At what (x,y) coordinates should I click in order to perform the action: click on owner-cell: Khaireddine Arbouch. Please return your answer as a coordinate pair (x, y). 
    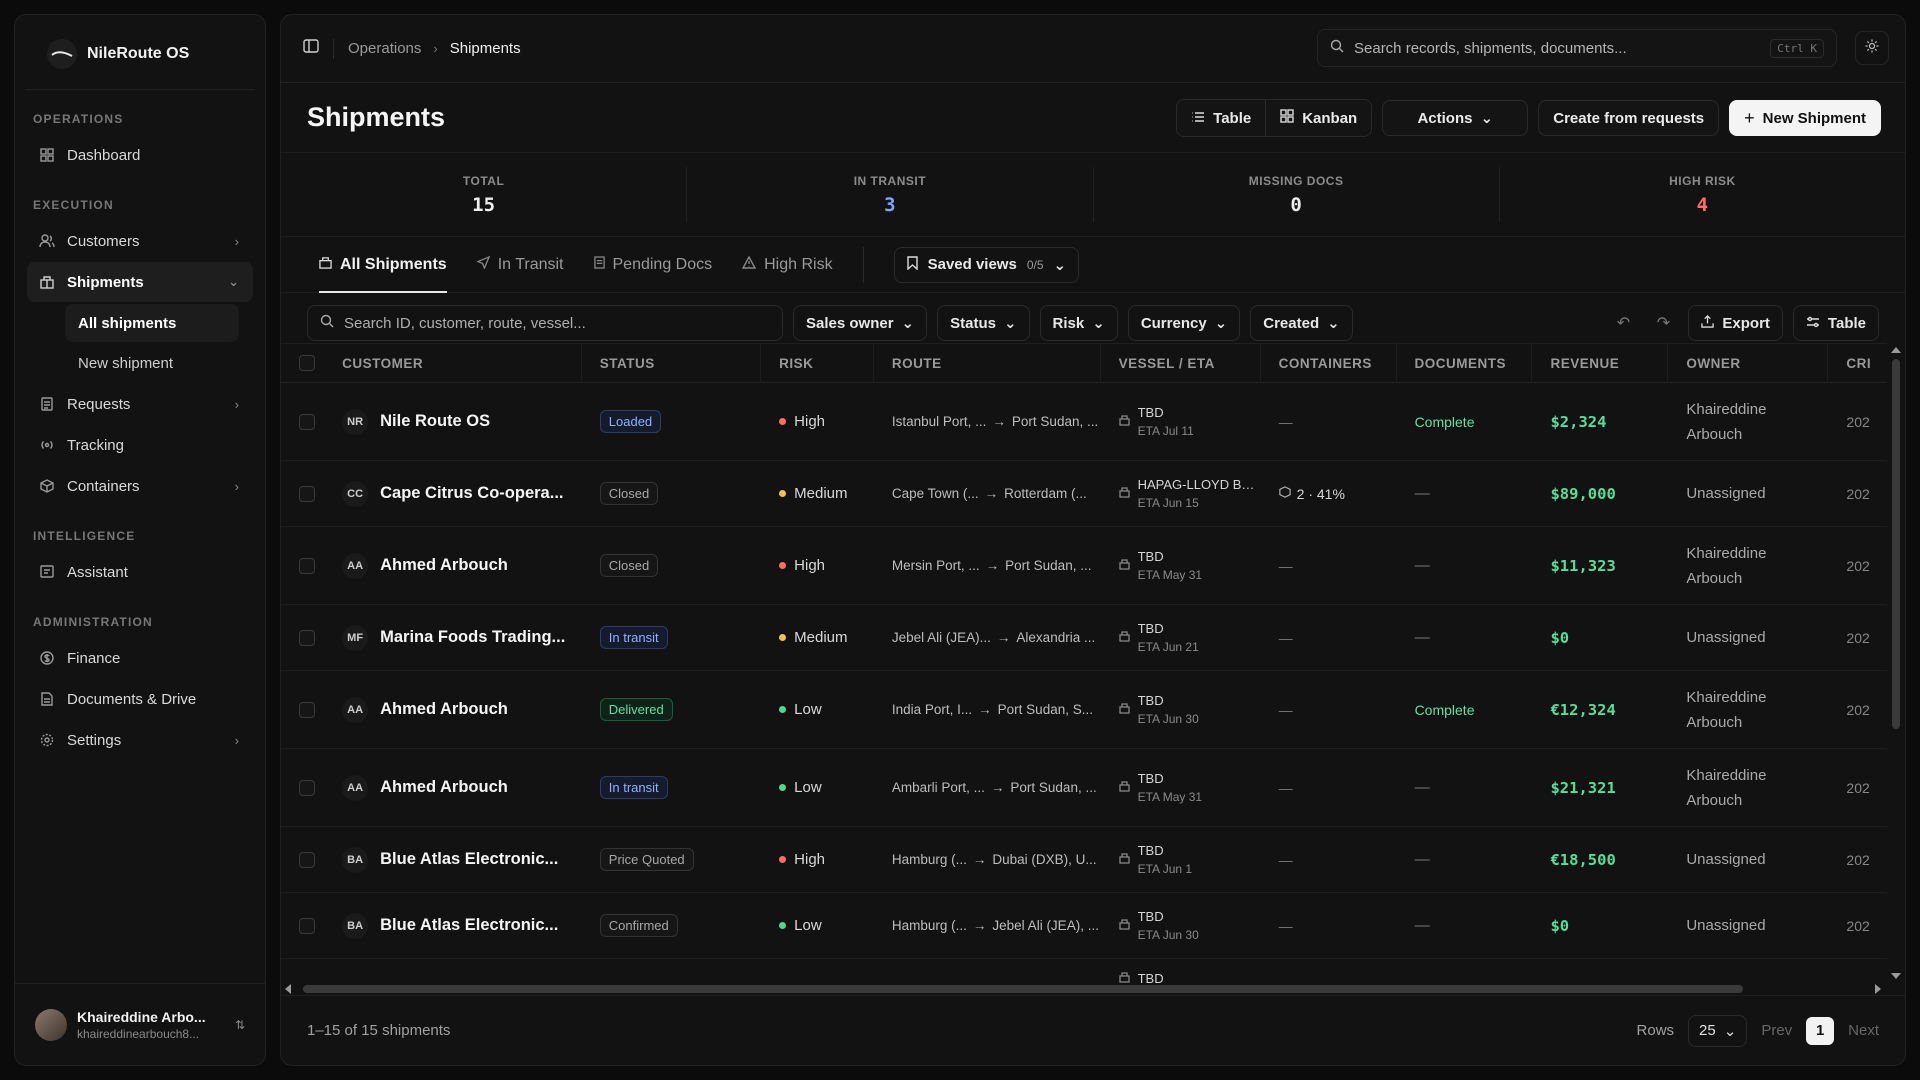
    Looking at the image, I should click on (1748, 787).